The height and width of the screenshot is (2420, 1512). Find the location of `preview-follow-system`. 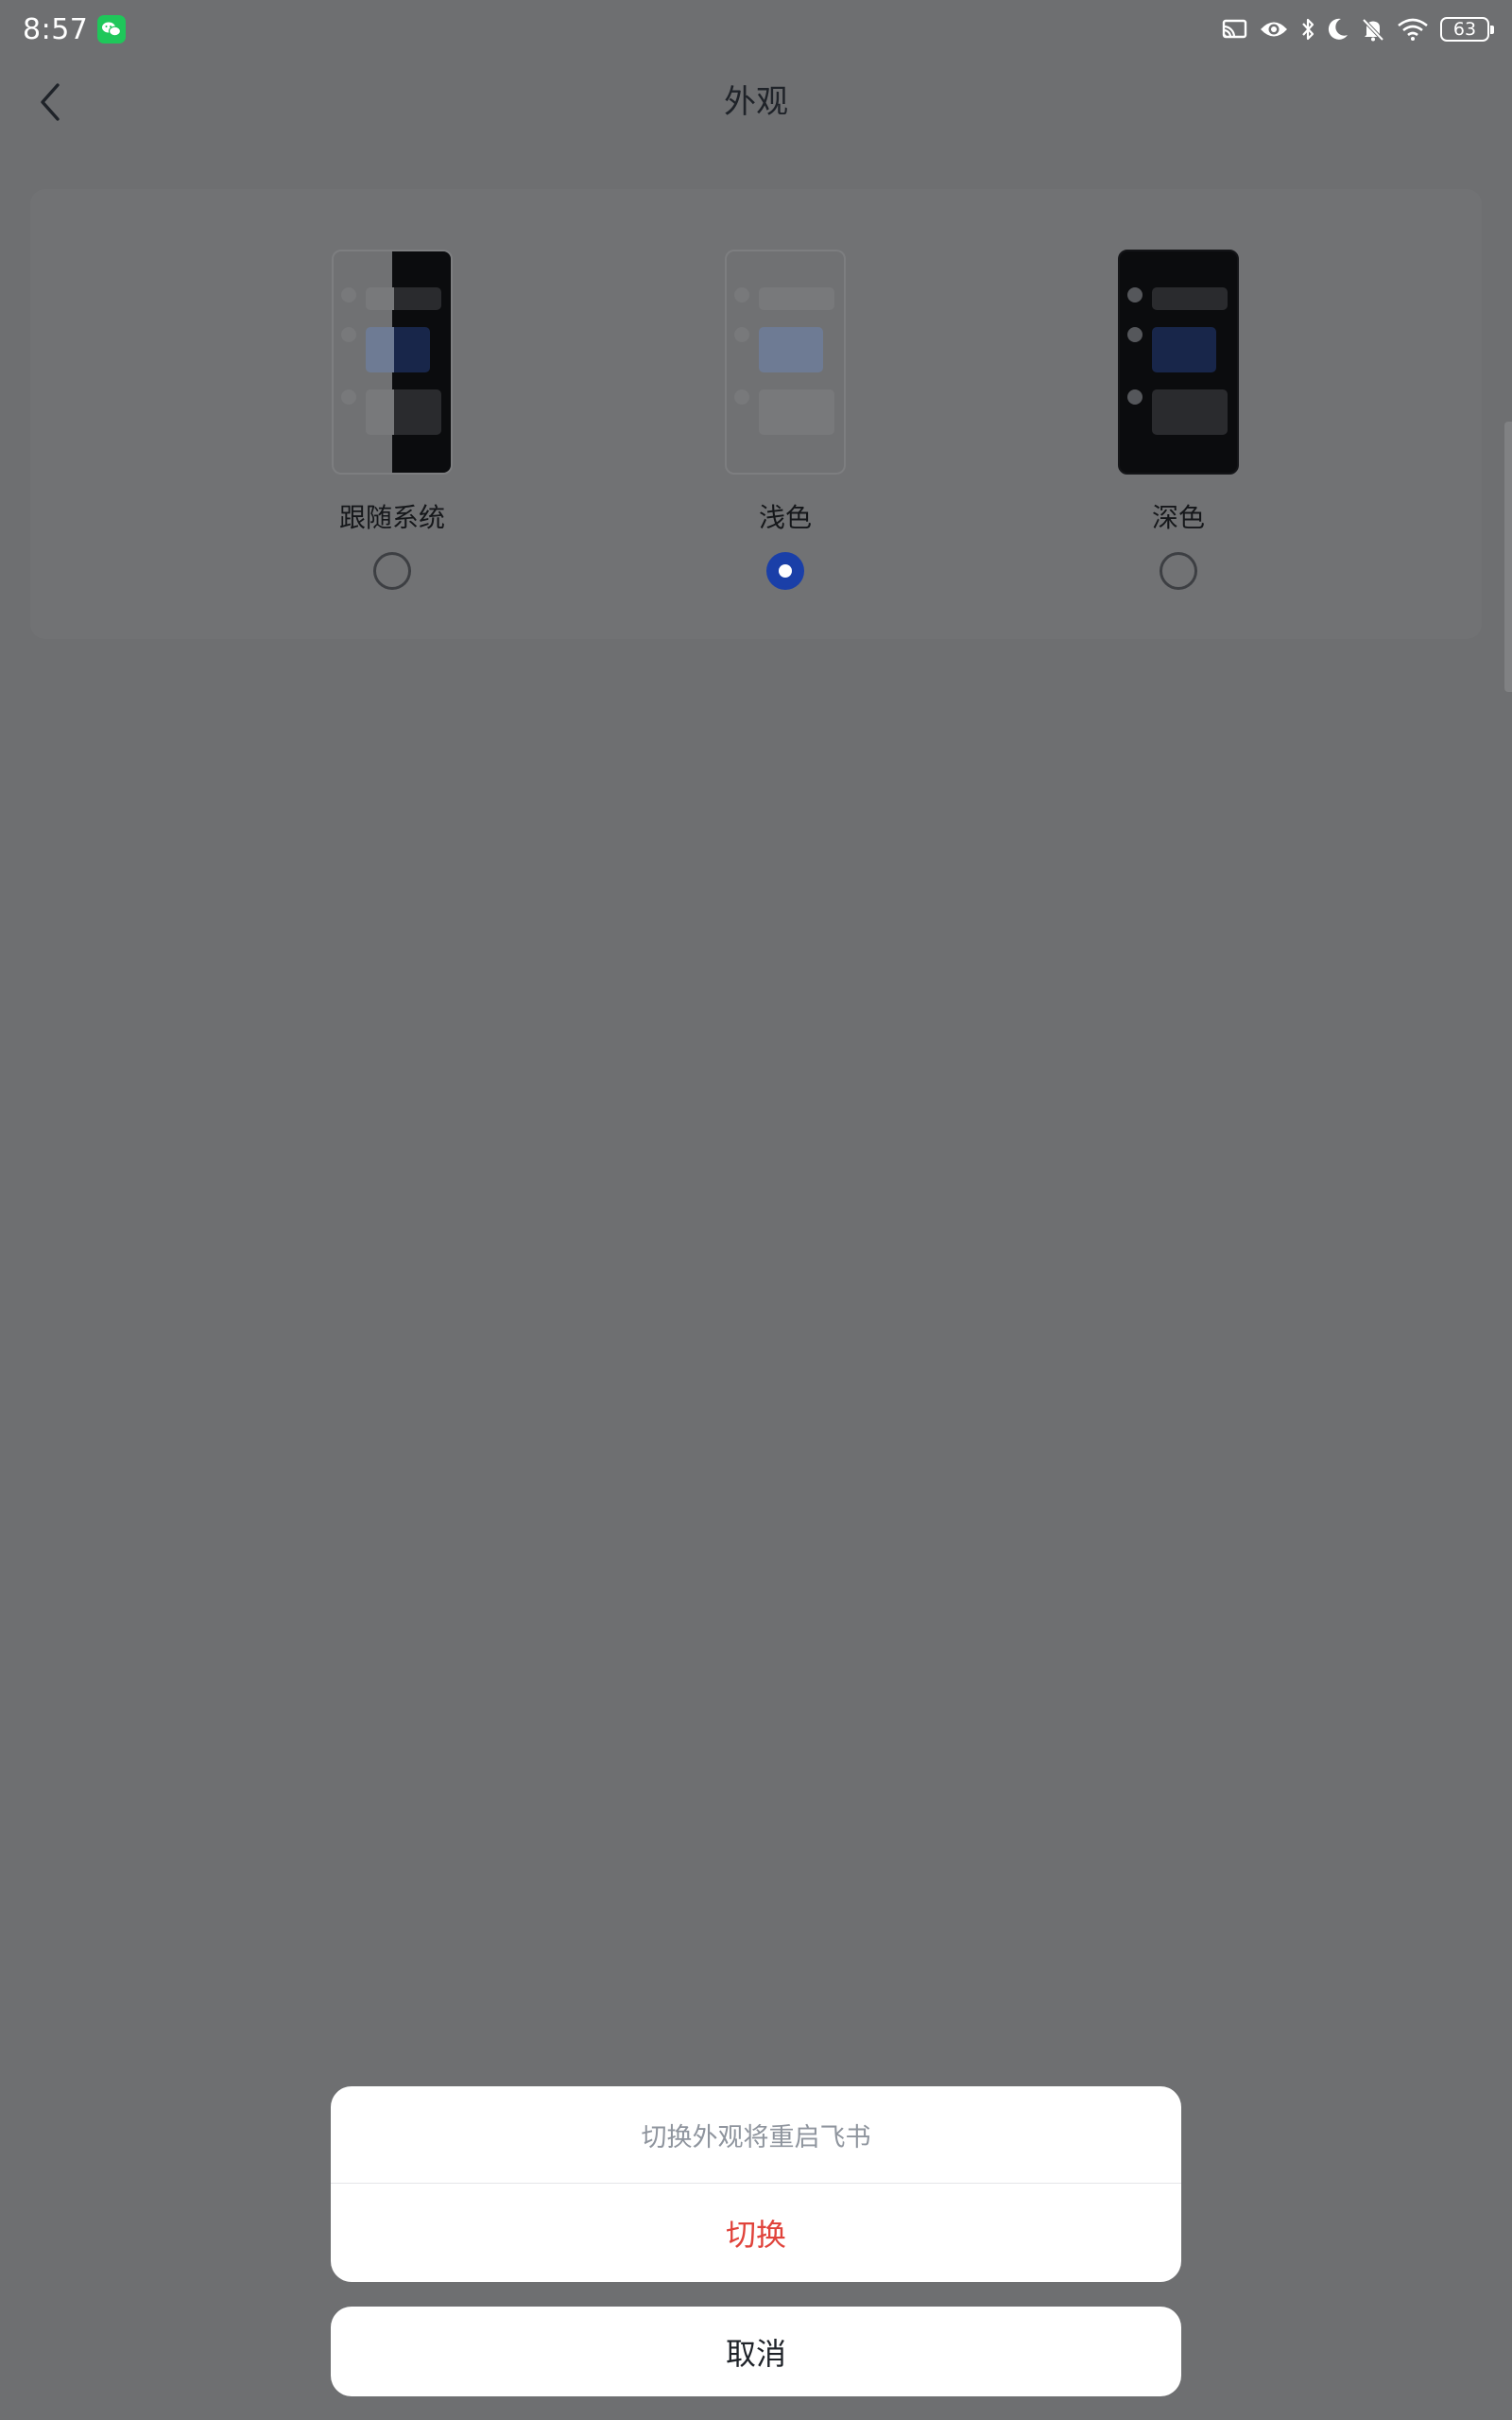

preview-follow-system is located at coordinates (392, 362).